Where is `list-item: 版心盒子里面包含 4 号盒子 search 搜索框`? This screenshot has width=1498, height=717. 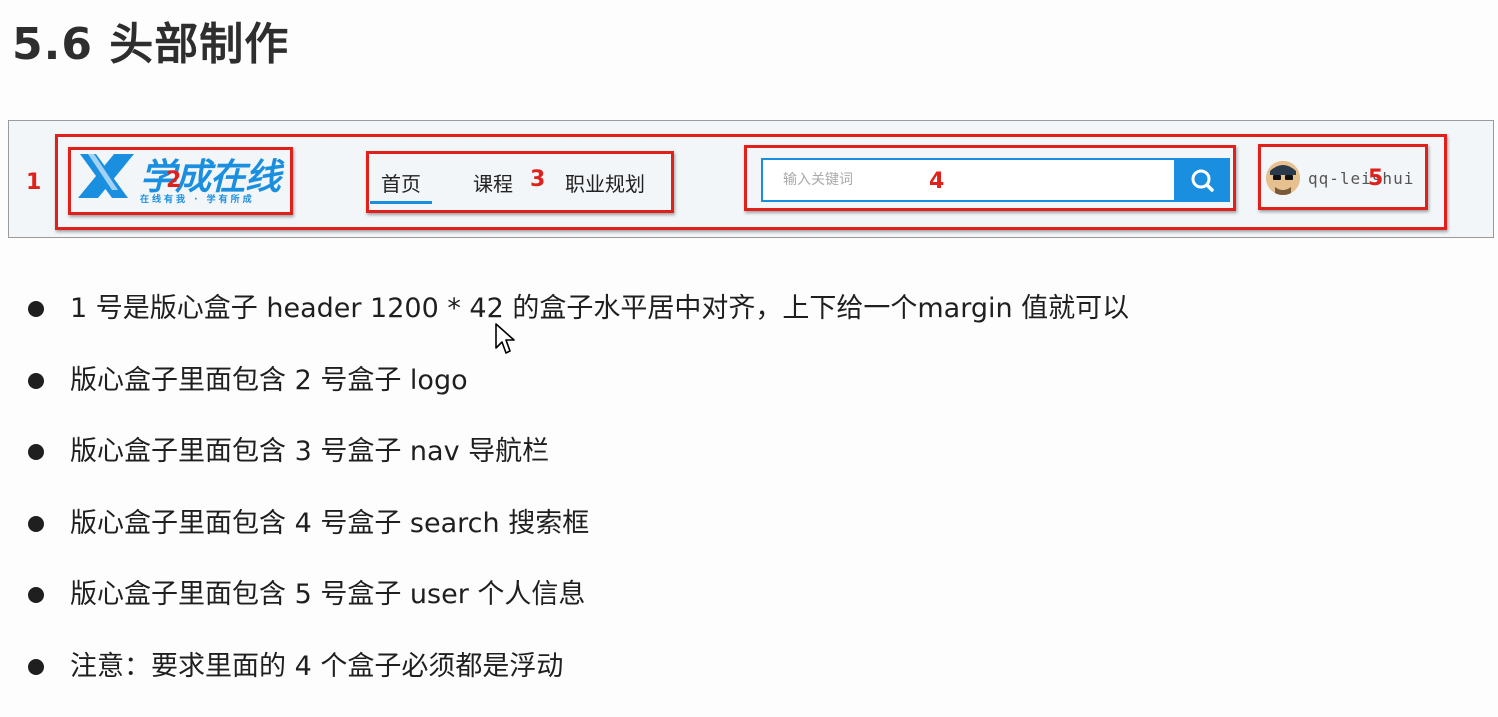 list-item: 版心盒子里面包含 4 号盒子 search 搜索框 is located at coordinates (578, 539).